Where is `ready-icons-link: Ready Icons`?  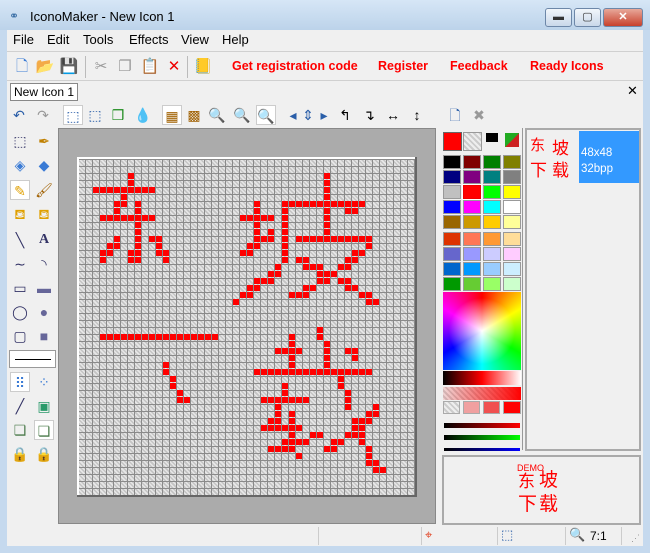
ready-icons-link: Ready Icons is located at coordinates (567, 66).